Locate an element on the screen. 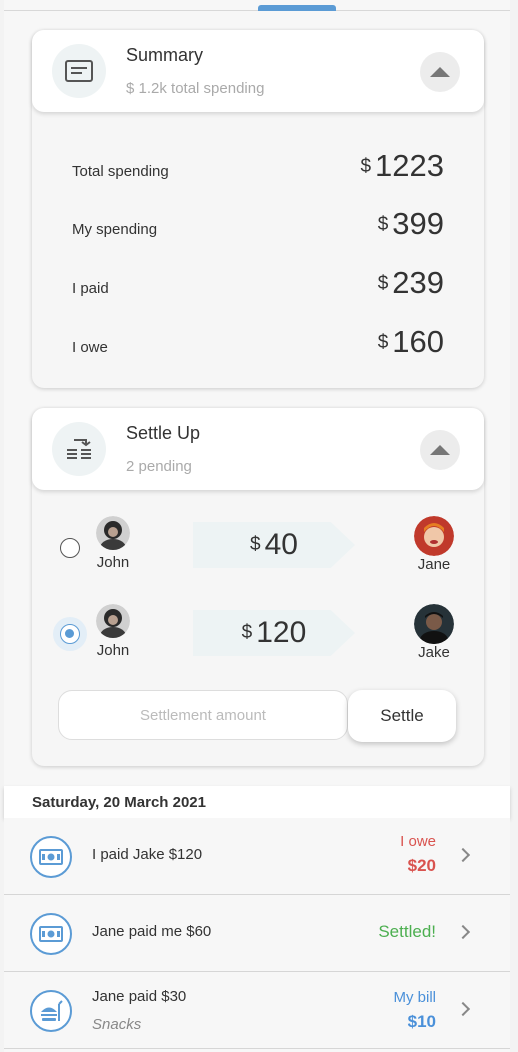 This screenshot has width=518, height=1052. transaction-row: I paid Jake $120 I owe $20 is located at coordinates (257, 856).